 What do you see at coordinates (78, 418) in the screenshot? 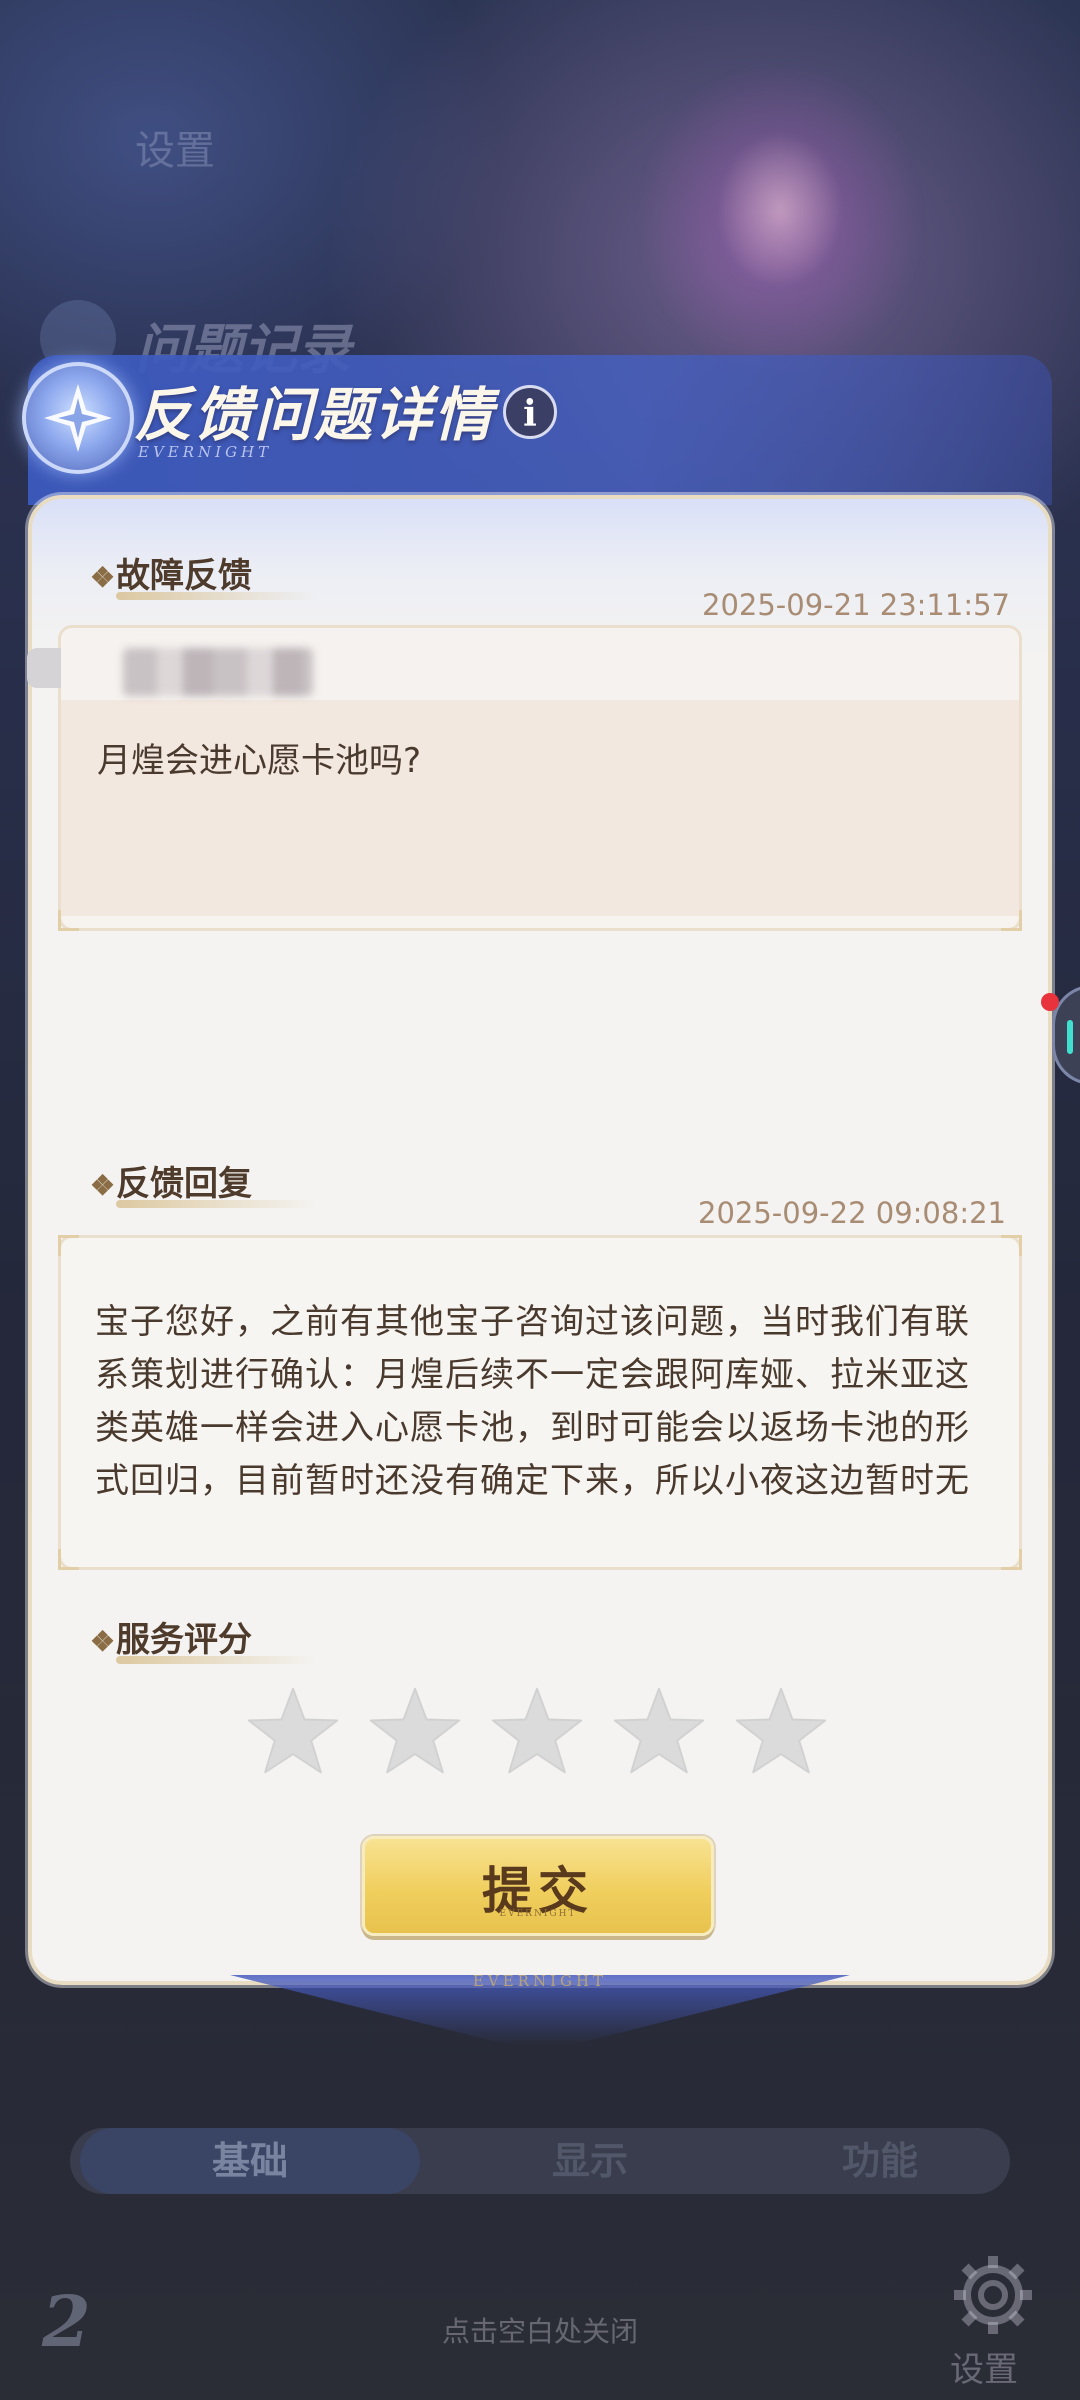
I see `star-emblem-icon` at bounding box center [78, 418].